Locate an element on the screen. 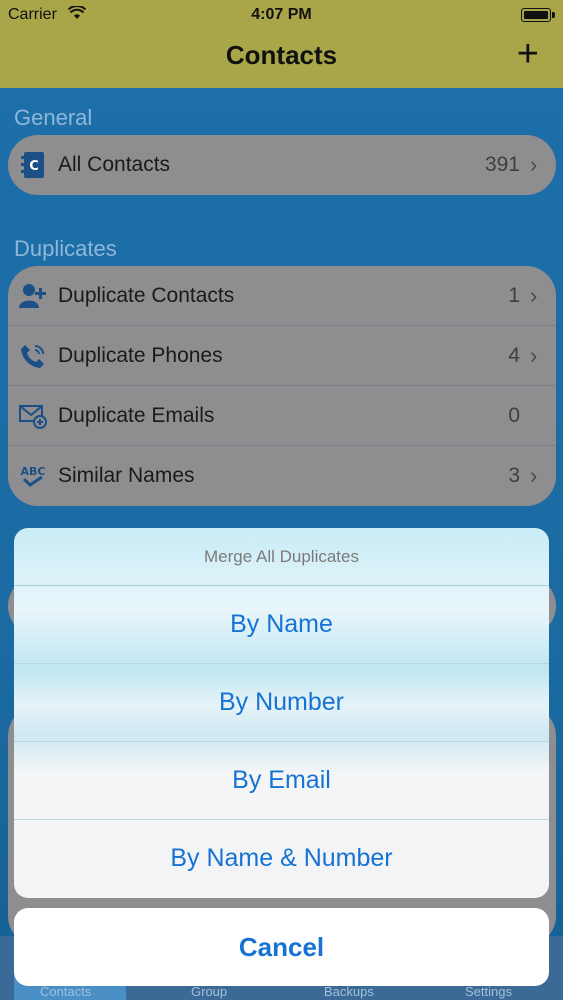 The width and height of the screenshot is (563, 1000). row-count: 391 is located at coordinates (502, 164).